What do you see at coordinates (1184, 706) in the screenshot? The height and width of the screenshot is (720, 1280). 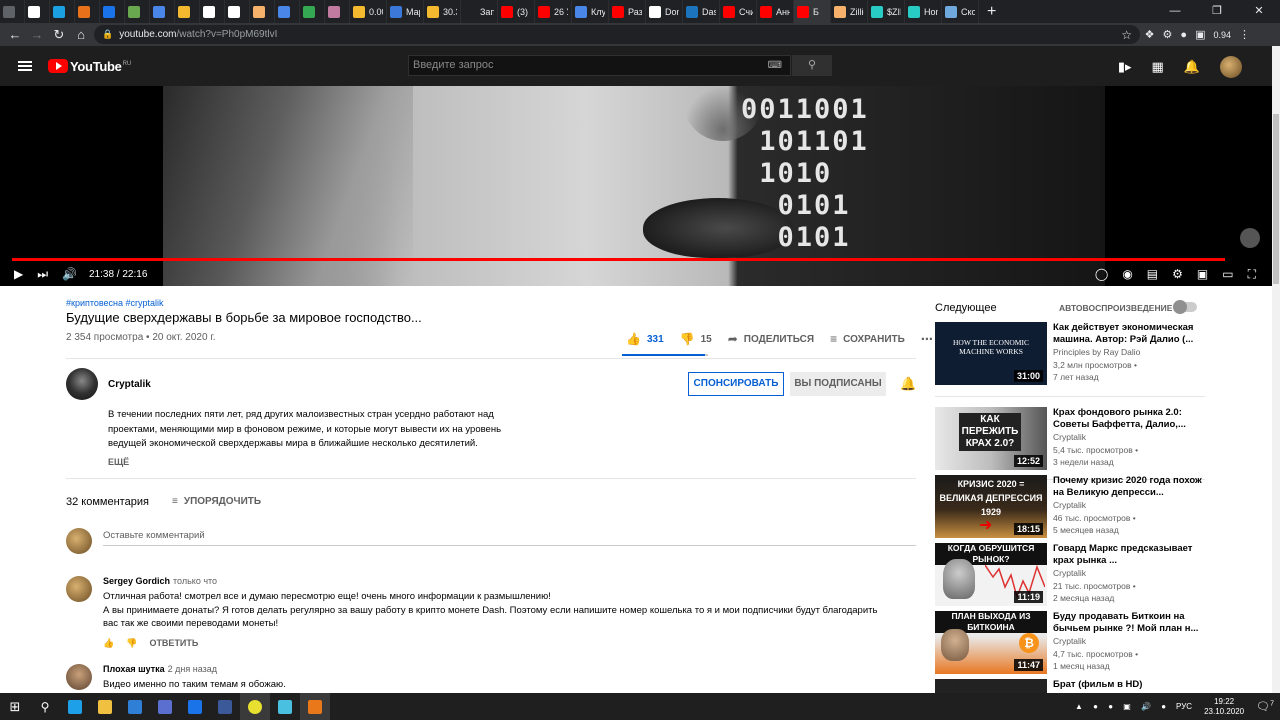 I see `language-indicator: РУС` at bounding box center [1184, 706].